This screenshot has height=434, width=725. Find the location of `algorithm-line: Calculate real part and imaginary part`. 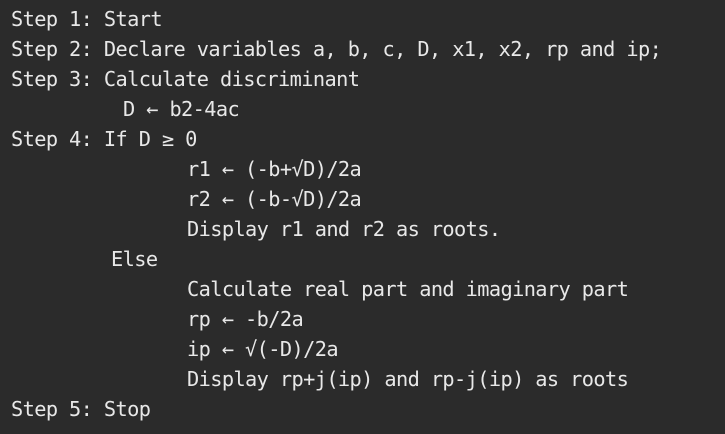

algorithm-line: Calculate real part and imaginary part is located at coordinates (408, 289).